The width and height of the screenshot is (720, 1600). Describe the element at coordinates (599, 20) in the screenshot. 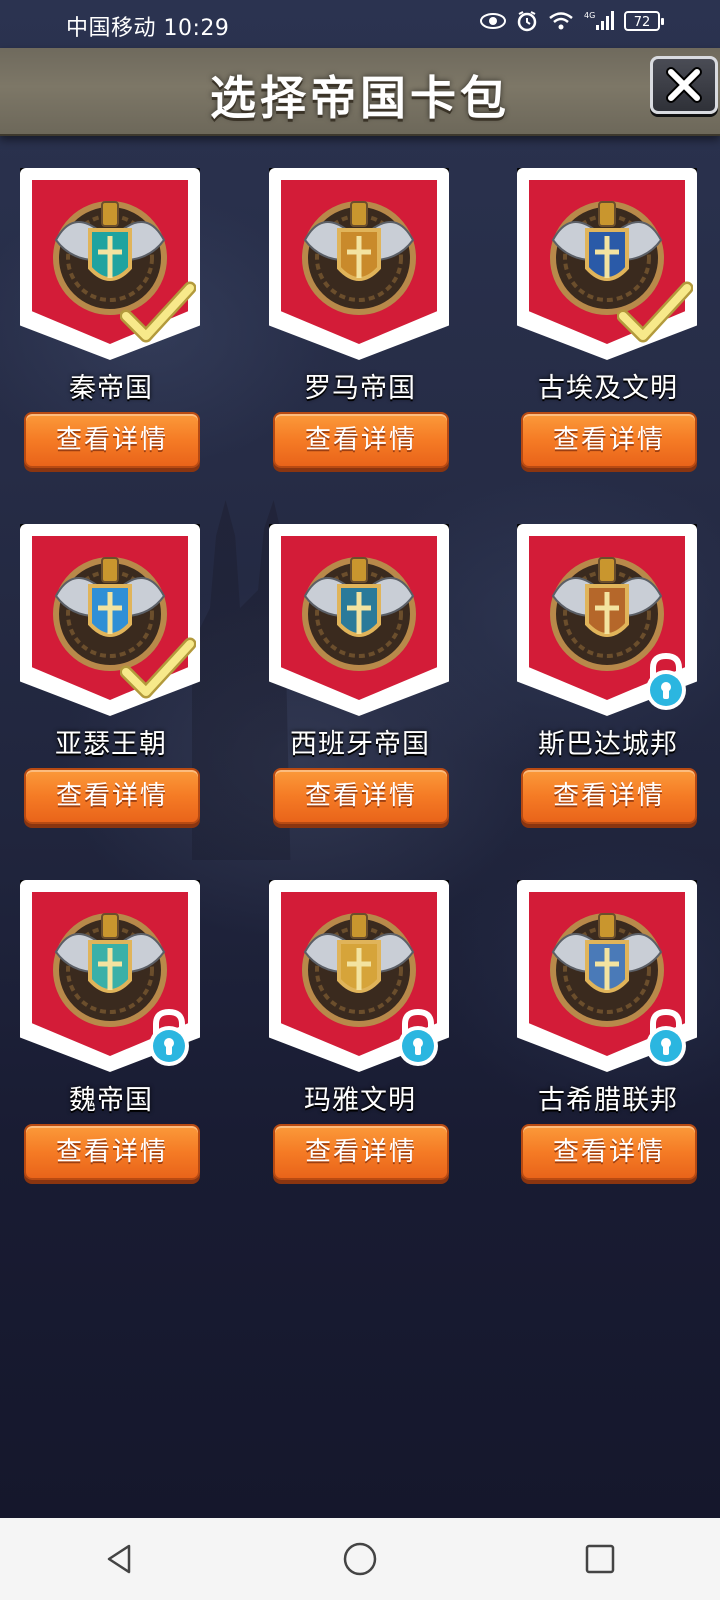

I see `4g-signal-icon: 4G` at that location.